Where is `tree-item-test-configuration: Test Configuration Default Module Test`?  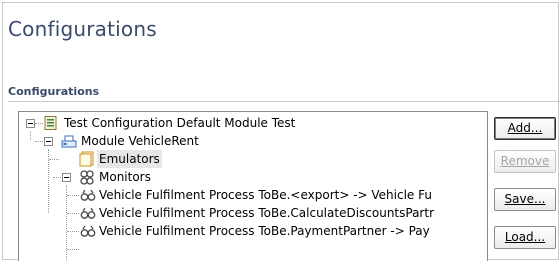 tree-item-test-configuration: Test Configuration Default Module Test is located at coordinates (253, 123).